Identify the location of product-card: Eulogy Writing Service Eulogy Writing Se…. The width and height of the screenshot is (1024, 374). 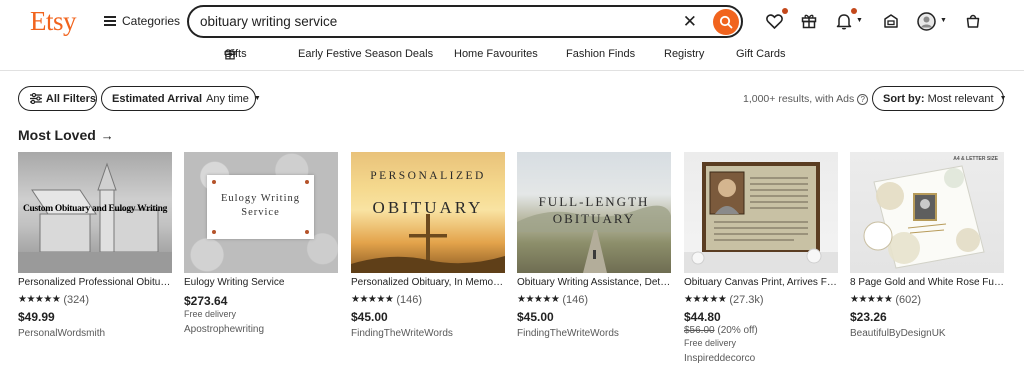
(261, 244).